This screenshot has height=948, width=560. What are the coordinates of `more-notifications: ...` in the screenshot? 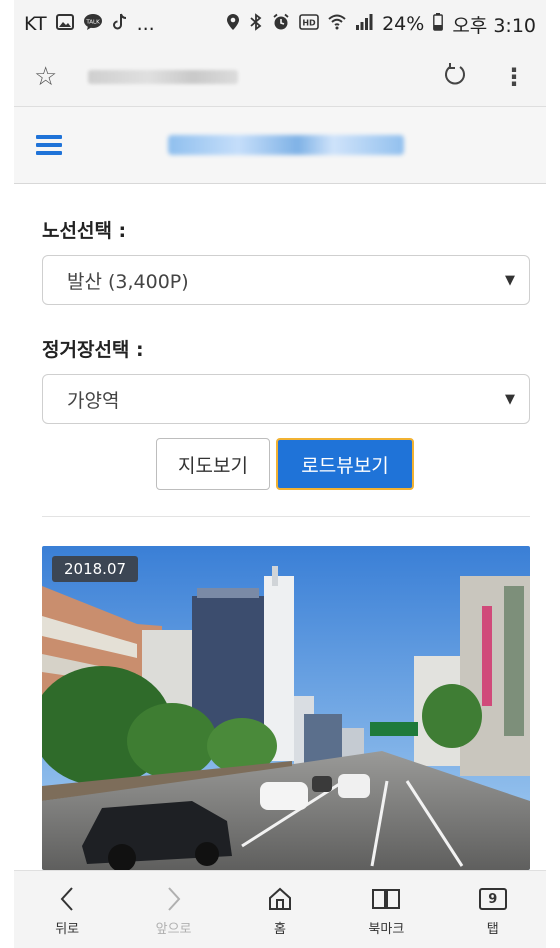 It's located at (145, 24).